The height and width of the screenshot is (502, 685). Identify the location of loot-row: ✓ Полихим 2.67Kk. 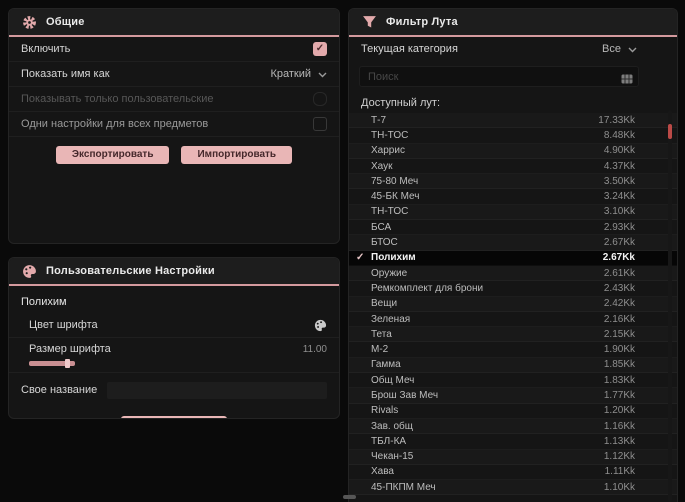
(513, 258).